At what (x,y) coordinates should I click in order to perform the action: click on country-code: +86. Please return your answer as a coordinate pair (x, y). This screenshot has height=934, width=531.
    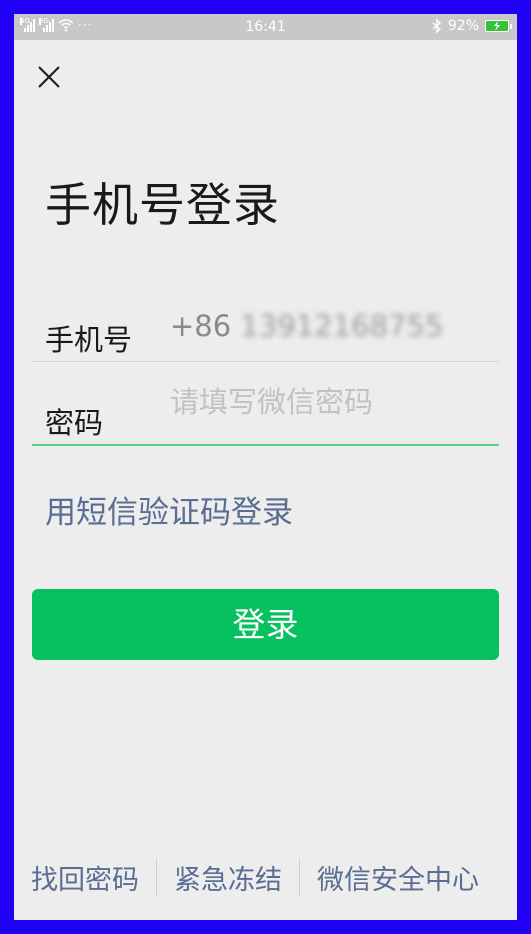
    Looking at the image, I should click on (205, 326).